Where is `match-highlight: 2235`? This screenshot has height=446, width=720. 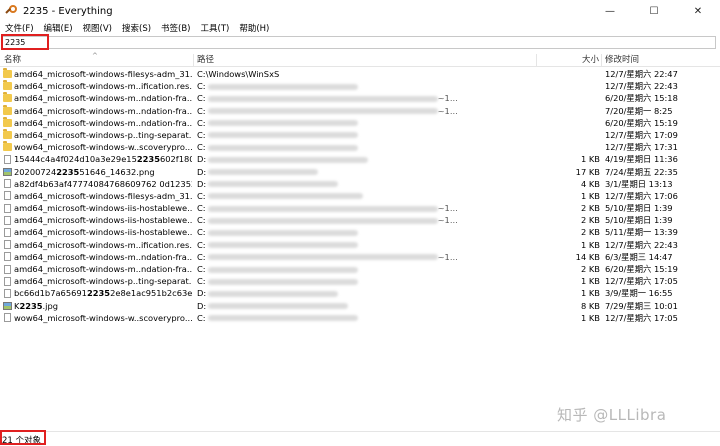
match-highlight: 2235 is located at coordinates (98, 293).